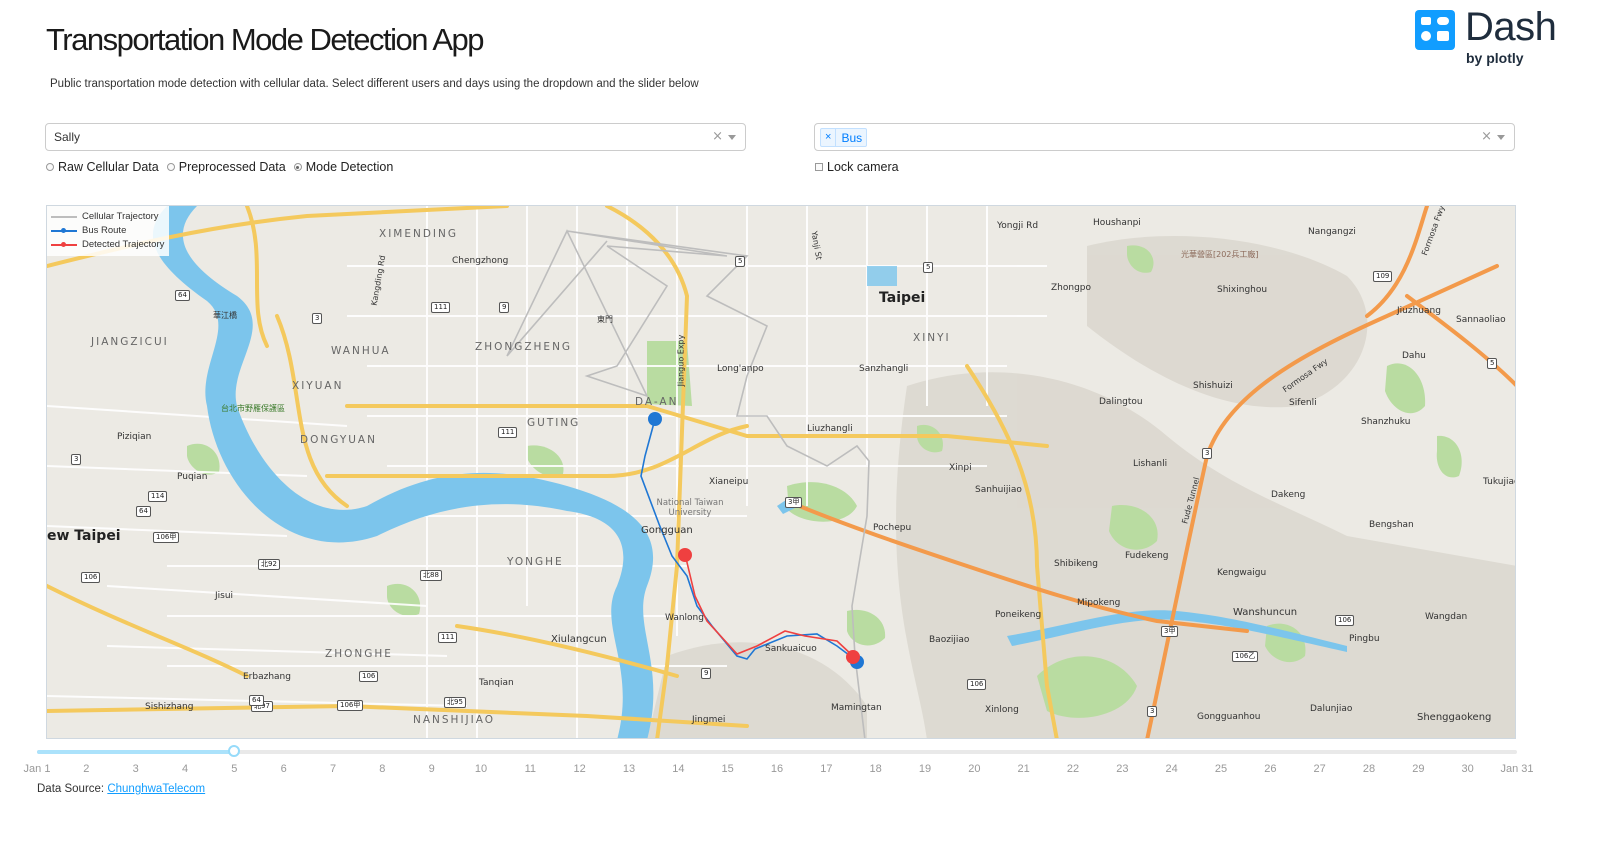  I want to click on legend-label: Detected Trajectory, so click(123, 244).